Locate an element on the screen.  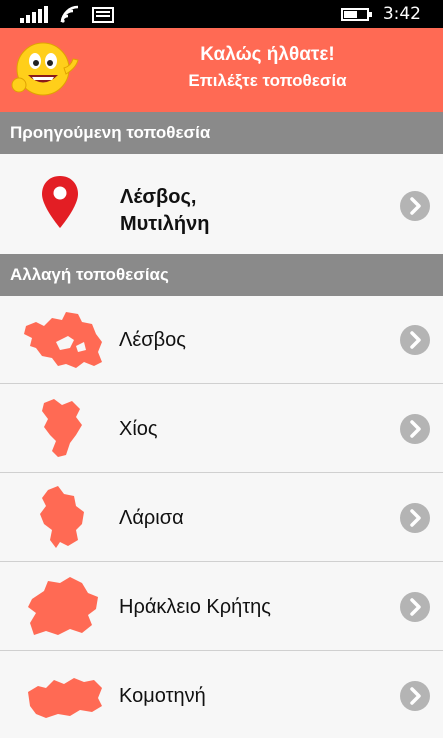
lesvos-map-icon is located at coordinates (63, 340).